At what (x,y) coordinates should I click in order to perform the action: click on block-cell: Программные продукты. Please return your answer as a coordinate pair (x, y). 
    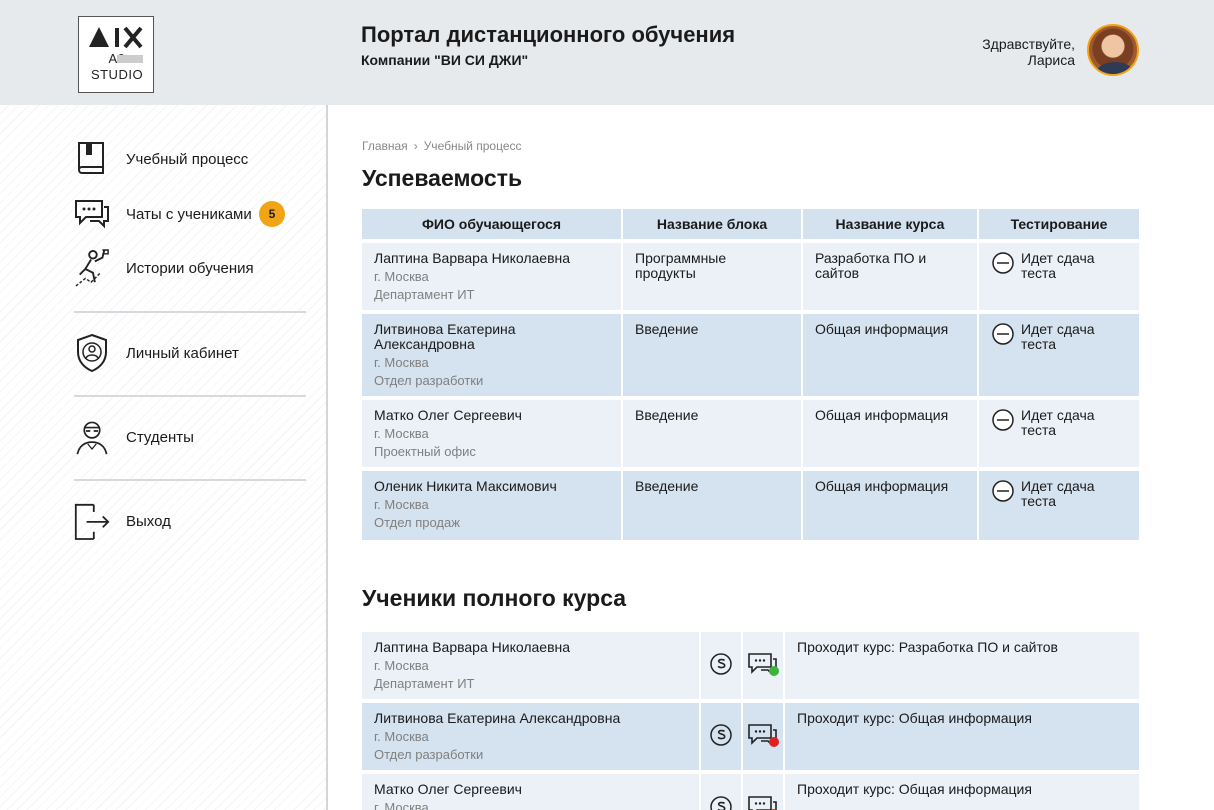
    Looking at the image, I should click on (712, 275).